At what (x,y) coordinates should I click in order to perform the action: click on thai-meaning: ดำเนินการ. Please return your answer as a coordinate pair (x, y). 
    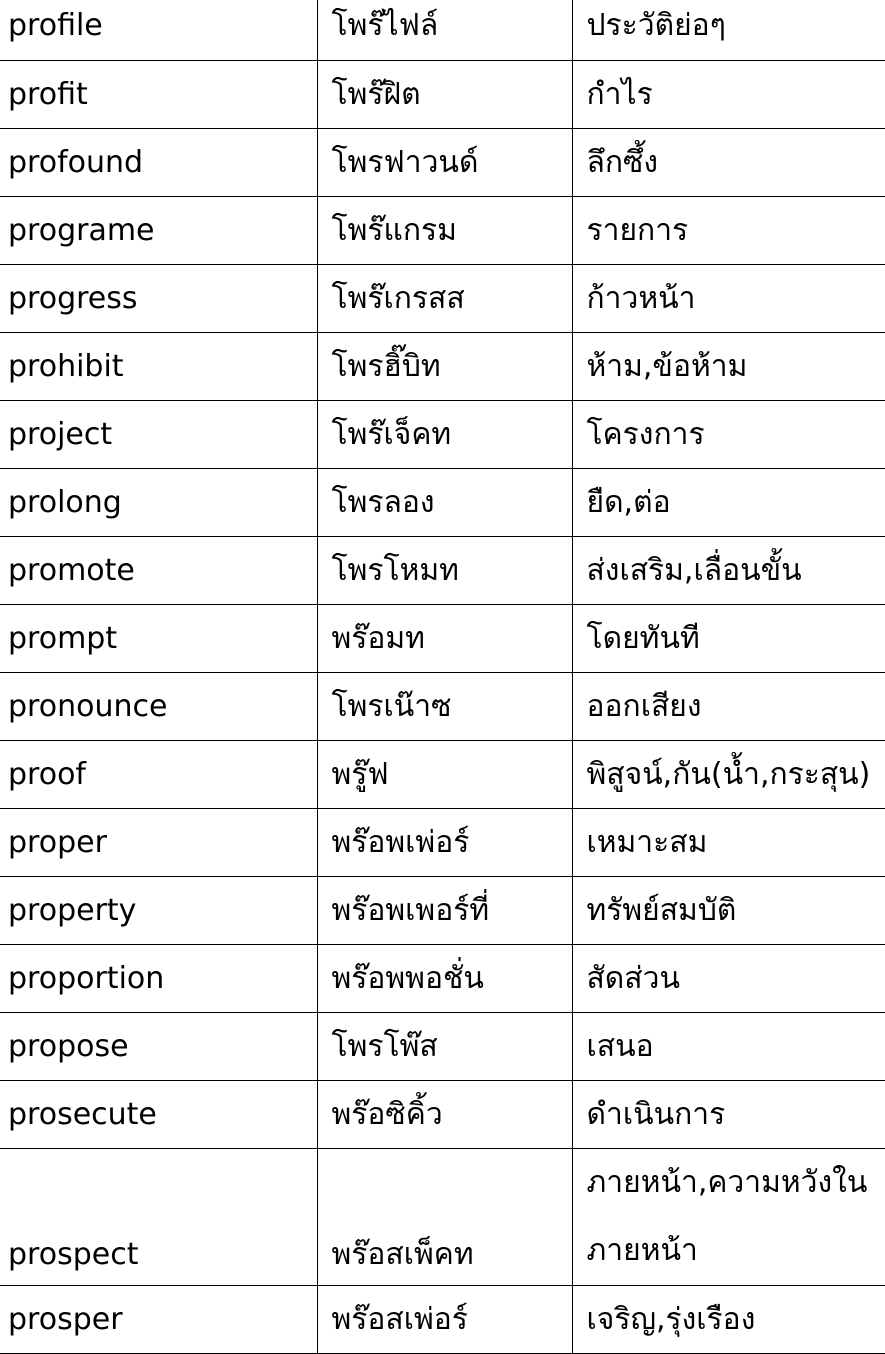
    Looking at the image, I should click on (728, 1114).